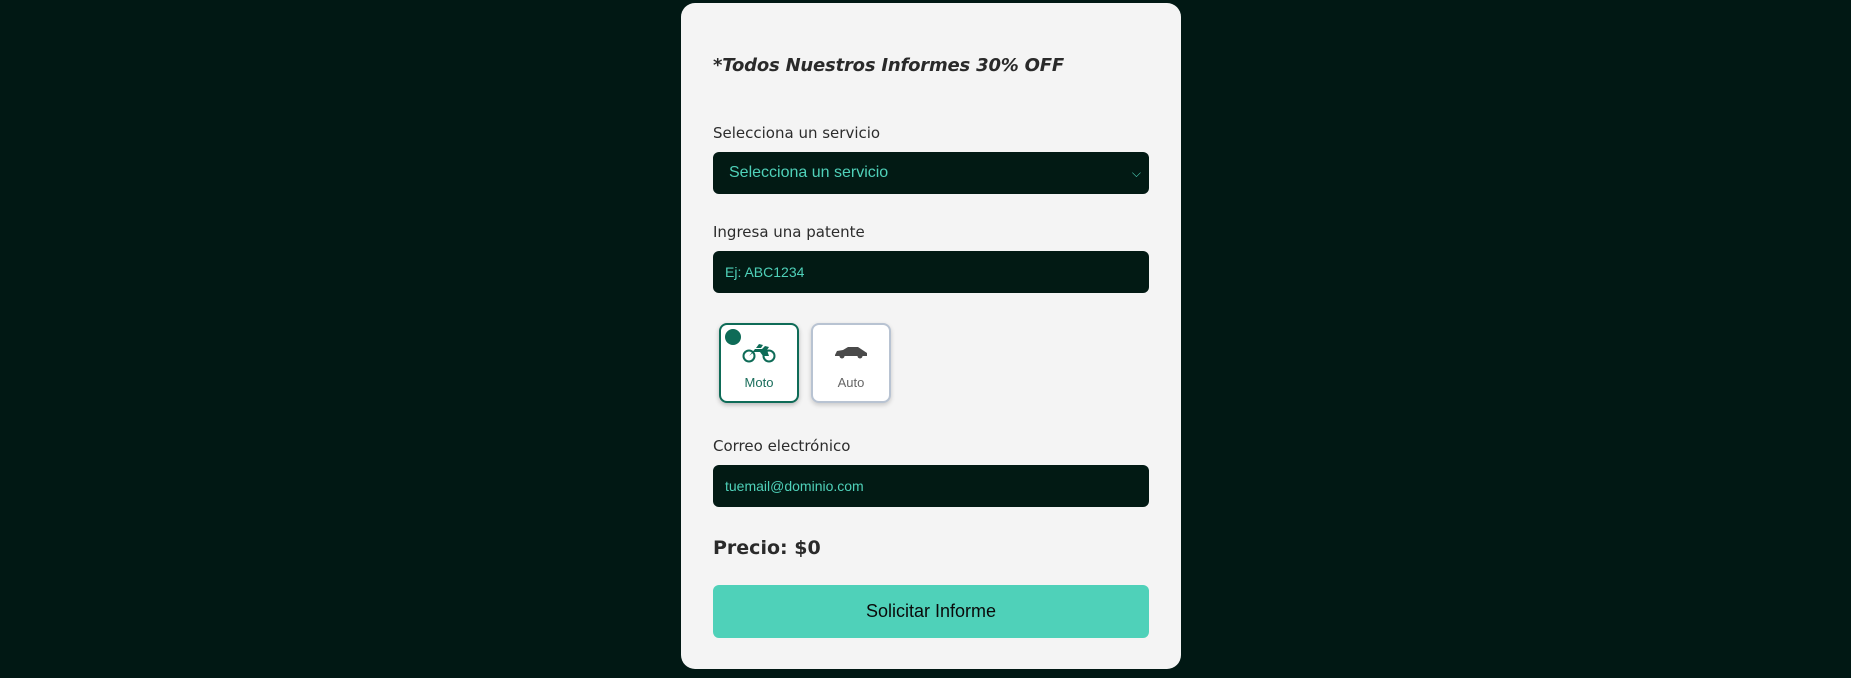 The height and width of the screenshot is (678, 1851). I want to click on service-select: Selecciona un servicio ⌵, so click(931, 173).